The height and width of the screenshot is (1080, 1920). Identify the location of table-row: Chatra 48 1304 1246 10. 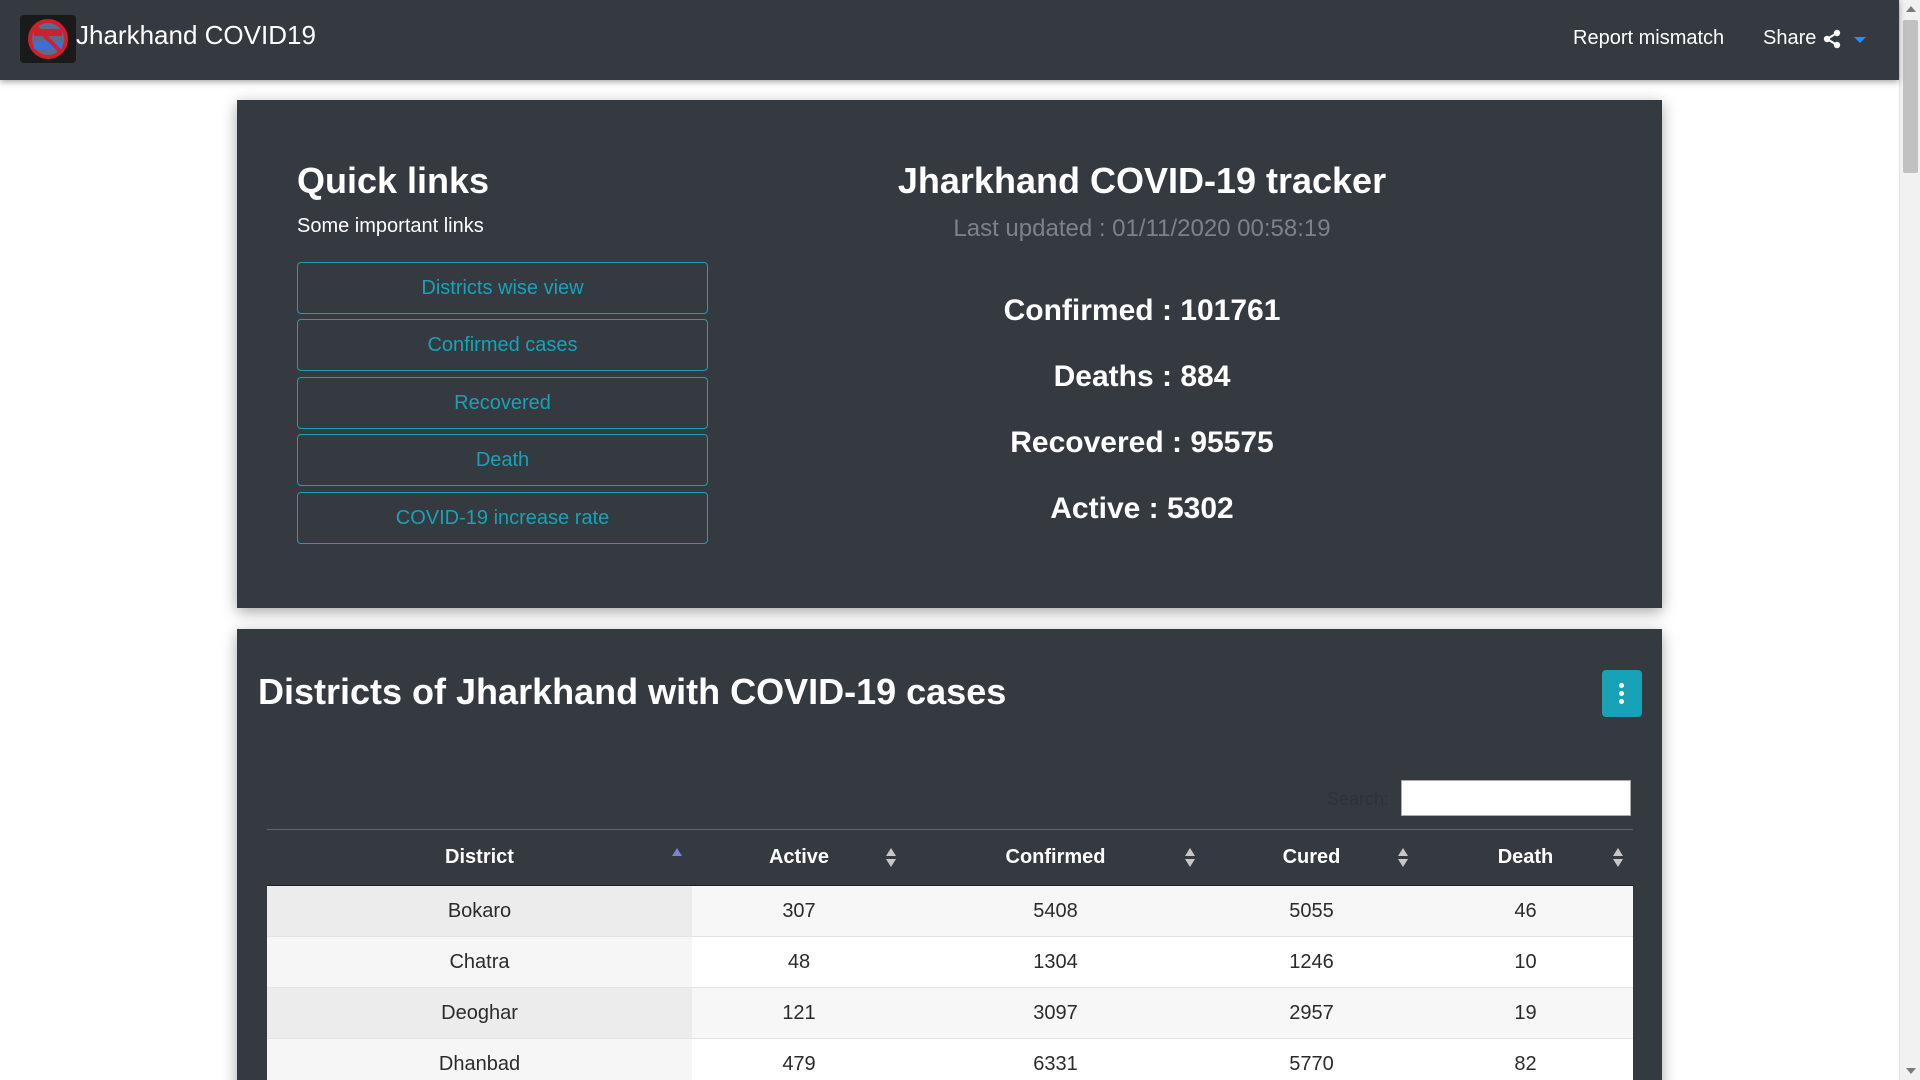
(950, 962).